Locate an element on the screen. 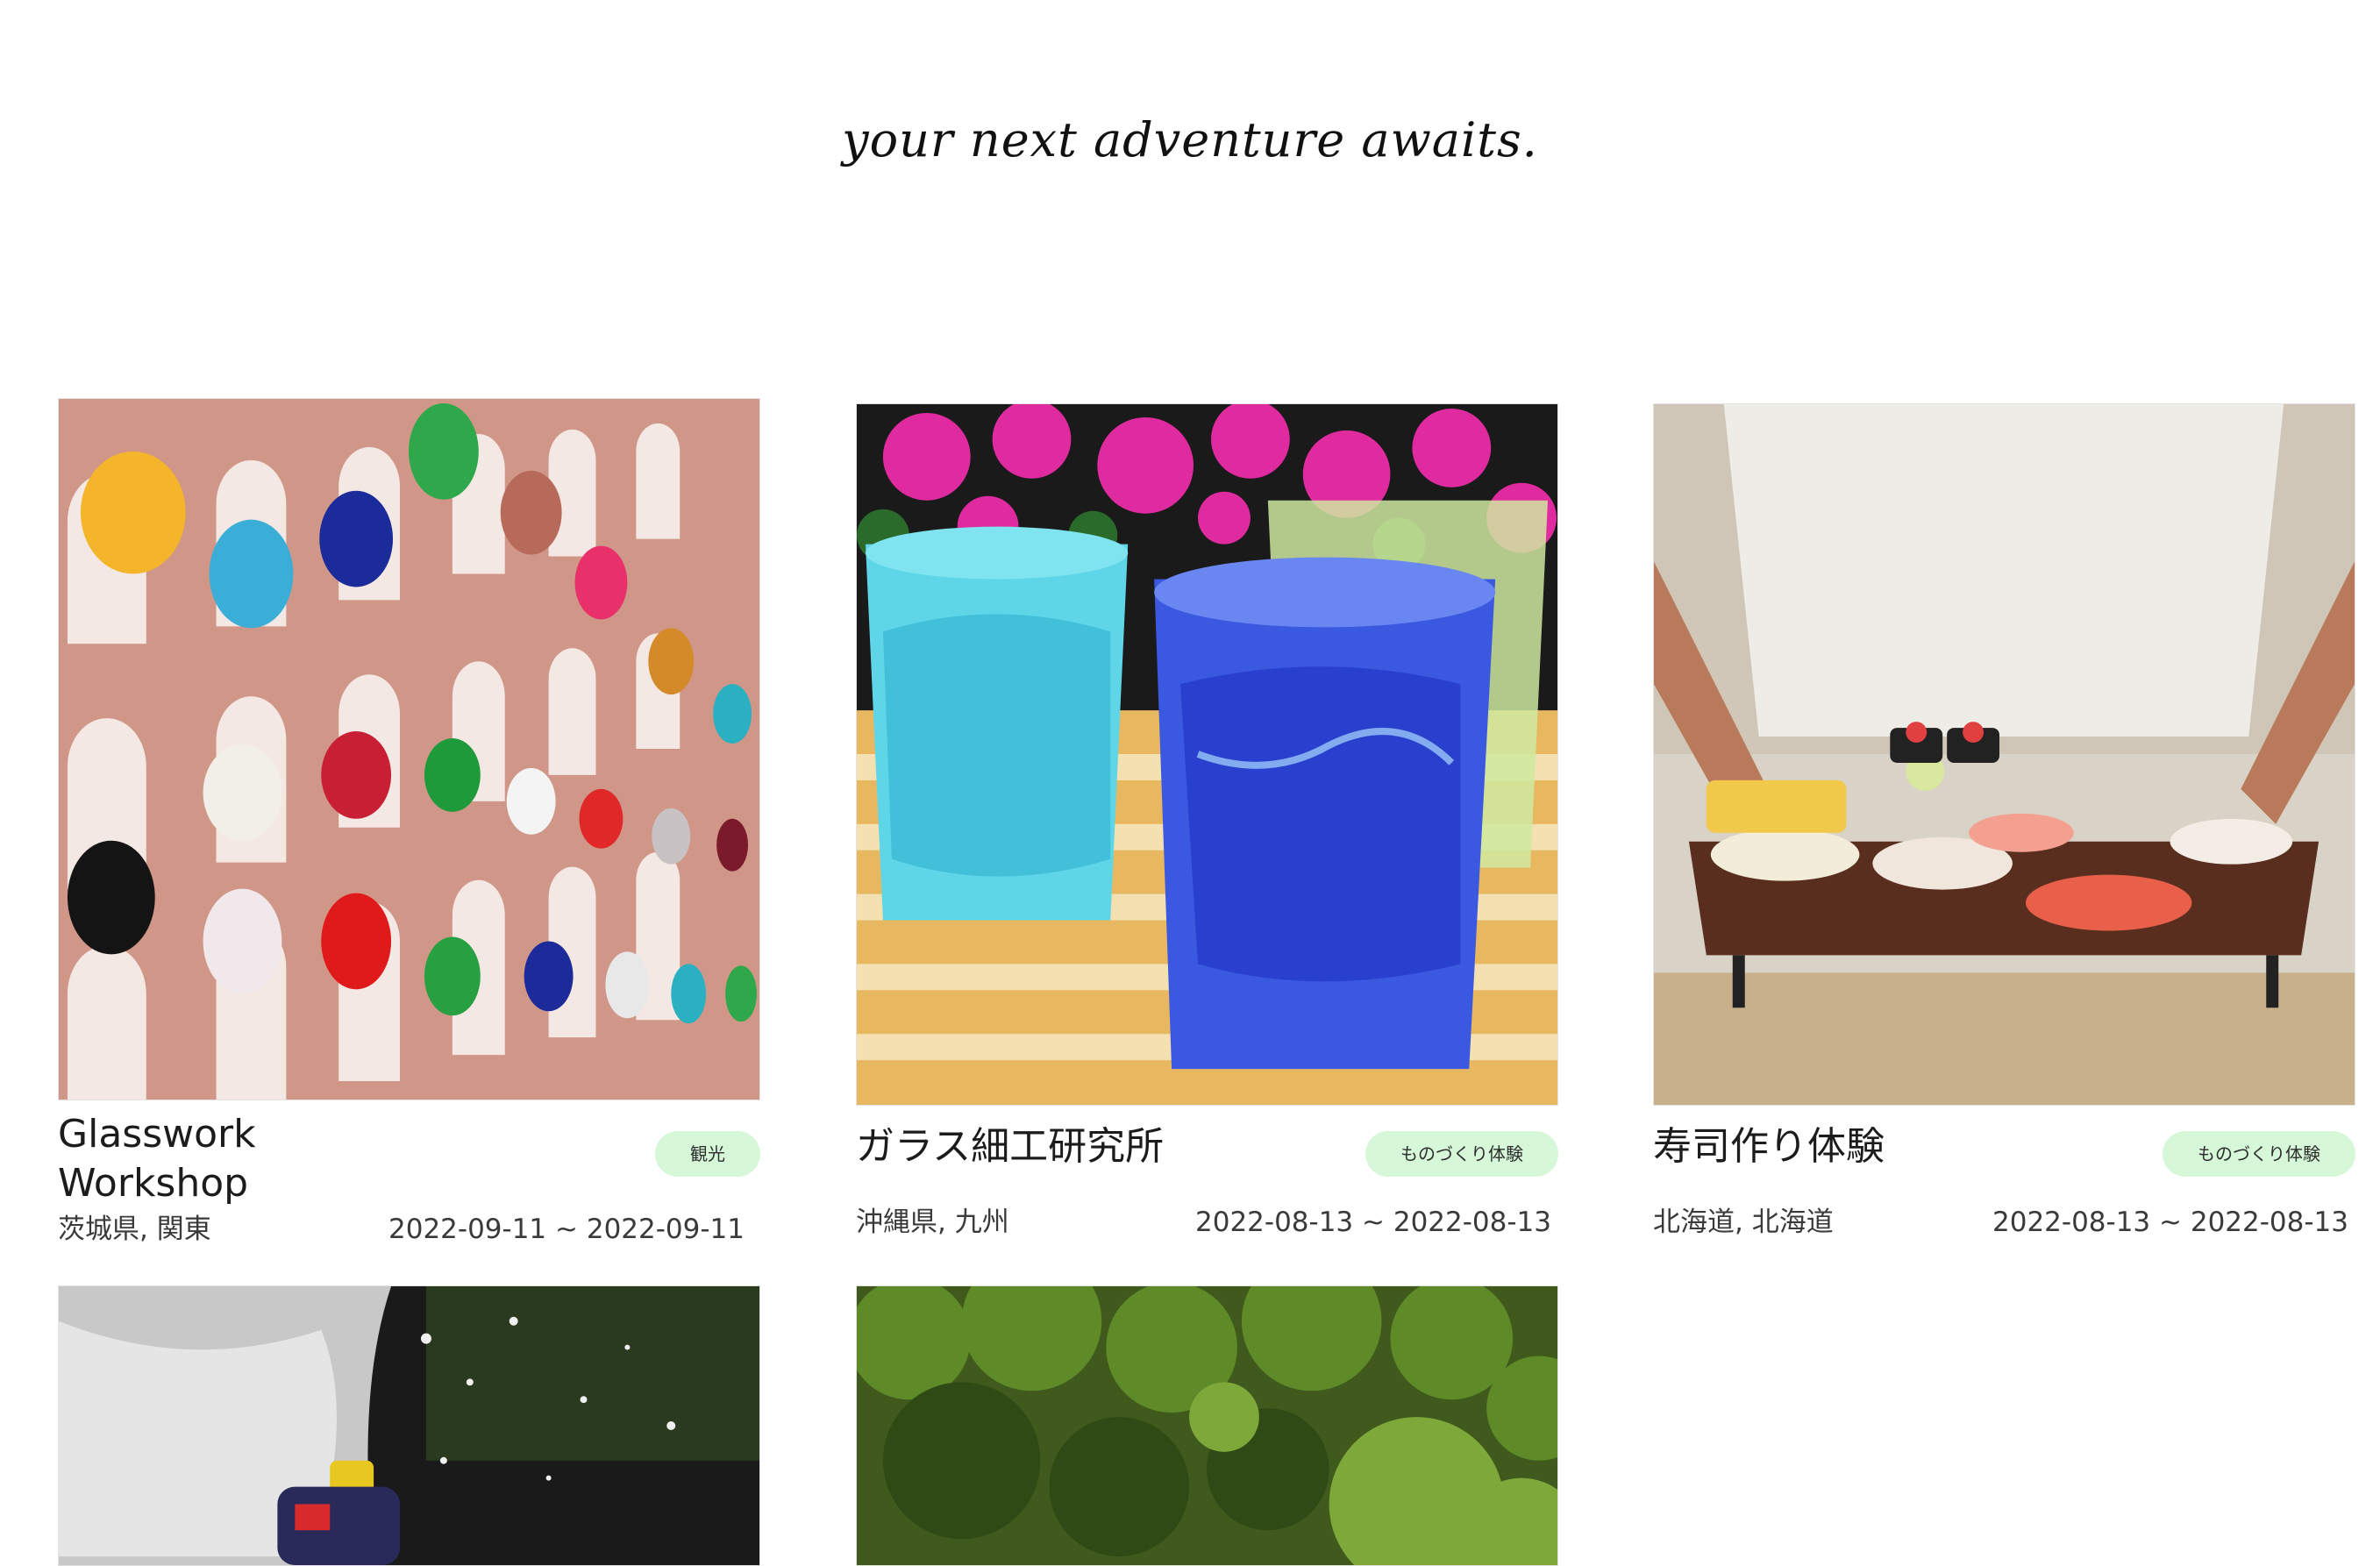  forest-foliage-photo is located at coordinates (1207, 1425).